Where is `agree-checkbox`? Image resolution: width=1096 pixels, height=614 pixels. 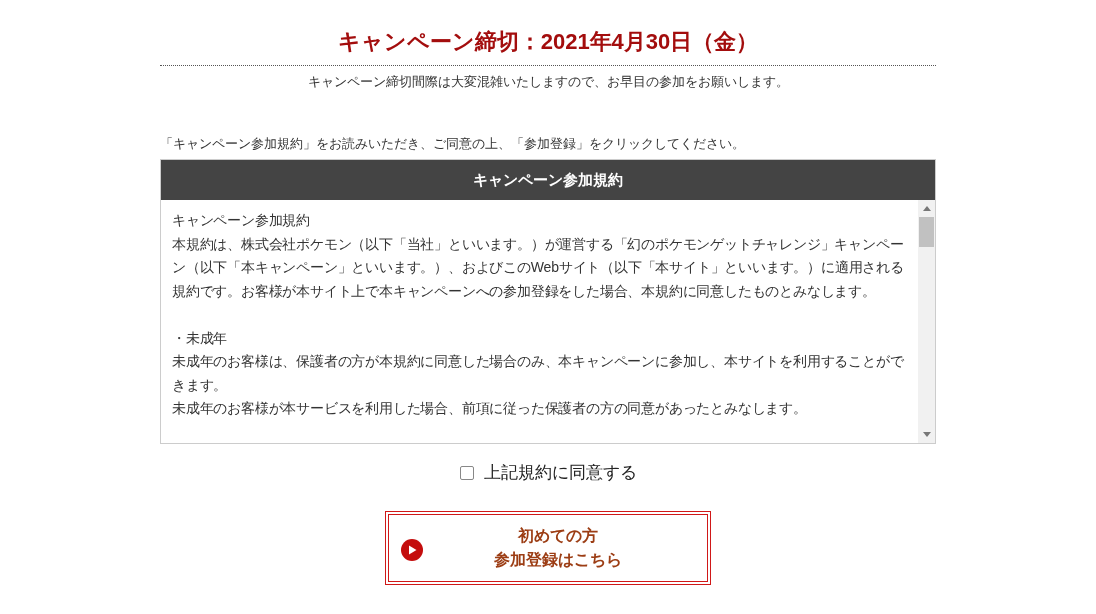 agree-checkbox is located at coordinates (466, 472).